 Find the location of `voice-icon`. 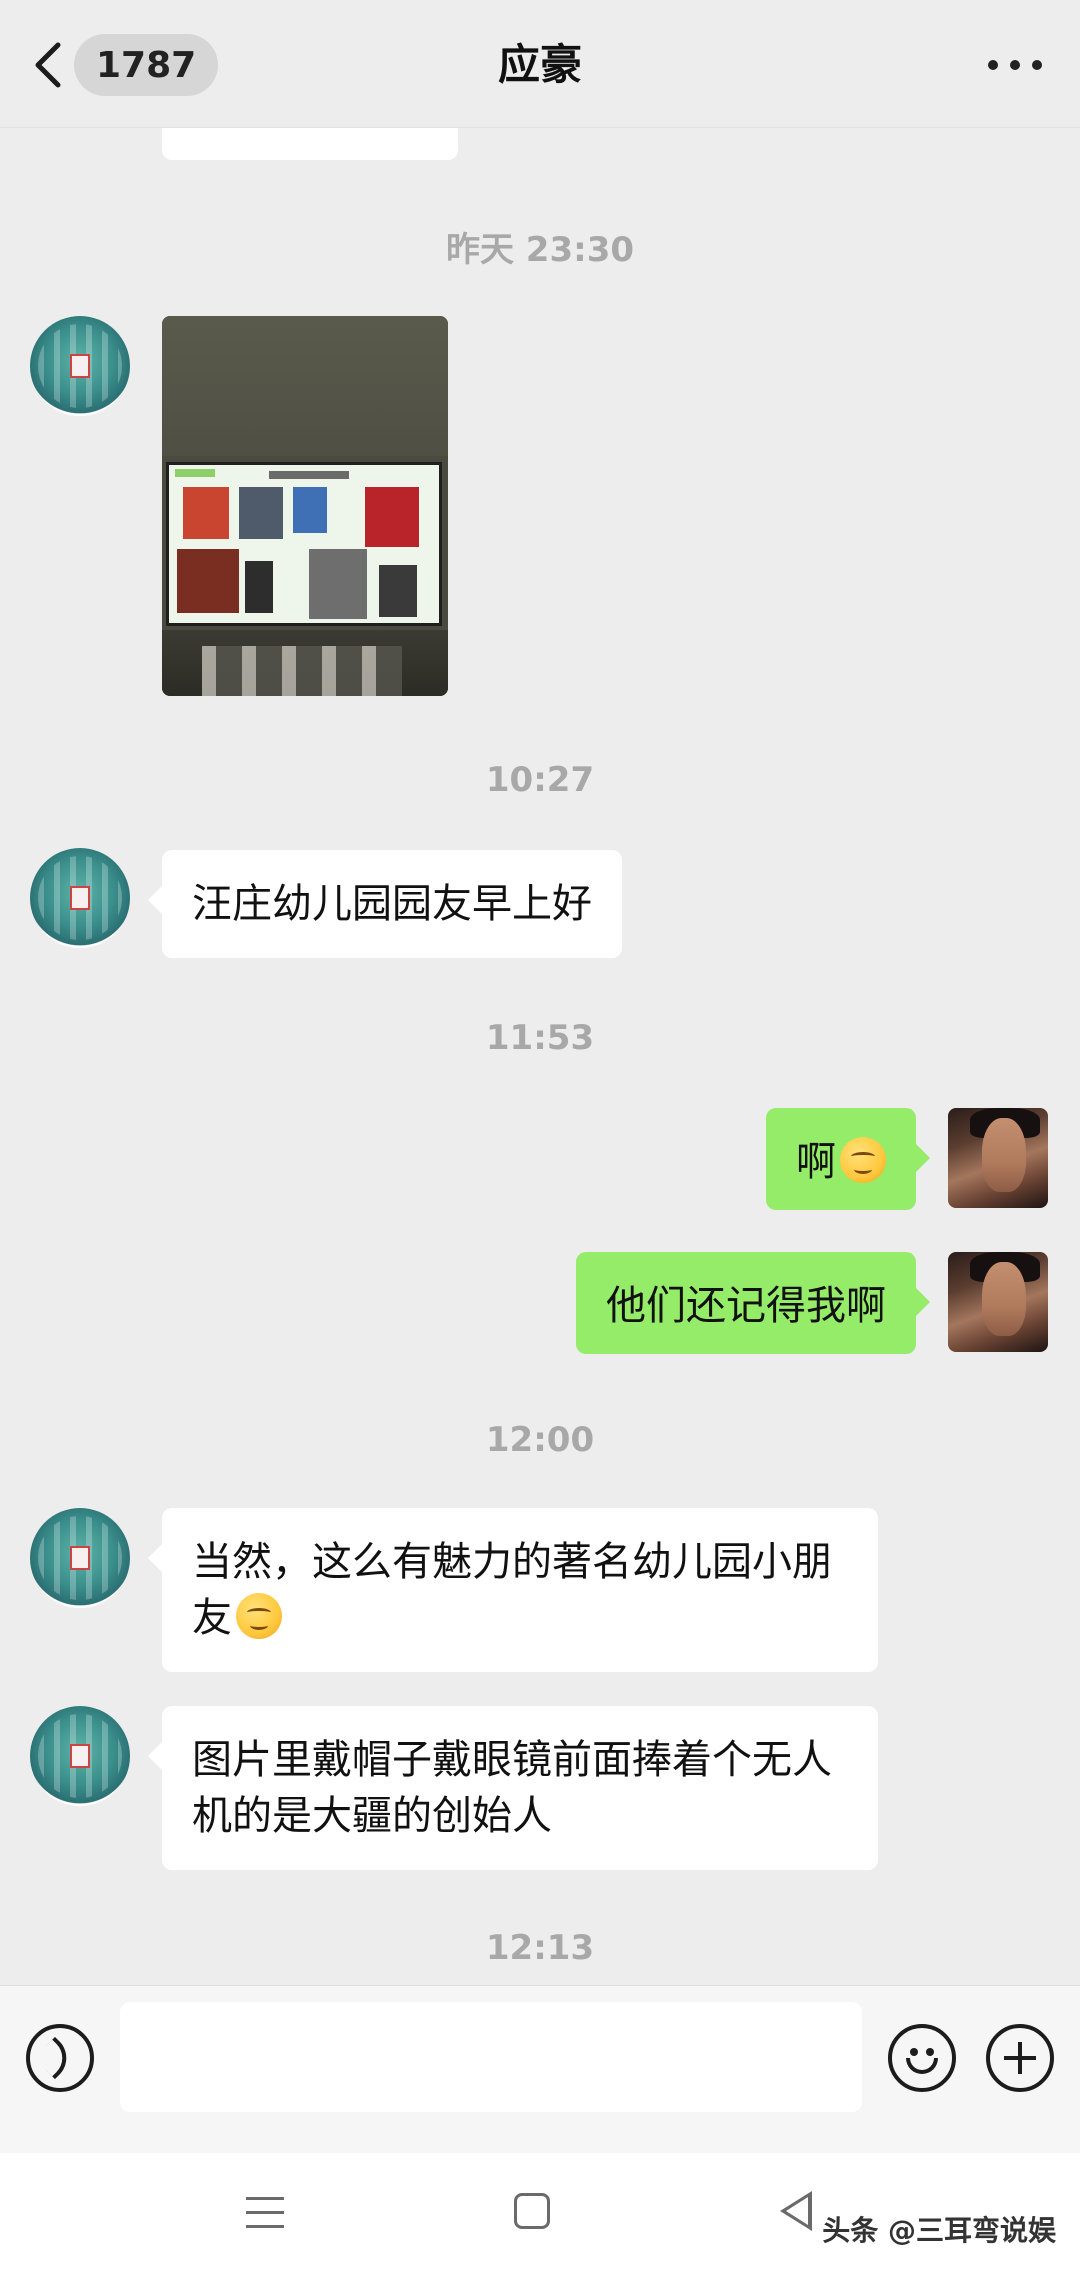

voice-icon is located at coordinates (60, 2058).